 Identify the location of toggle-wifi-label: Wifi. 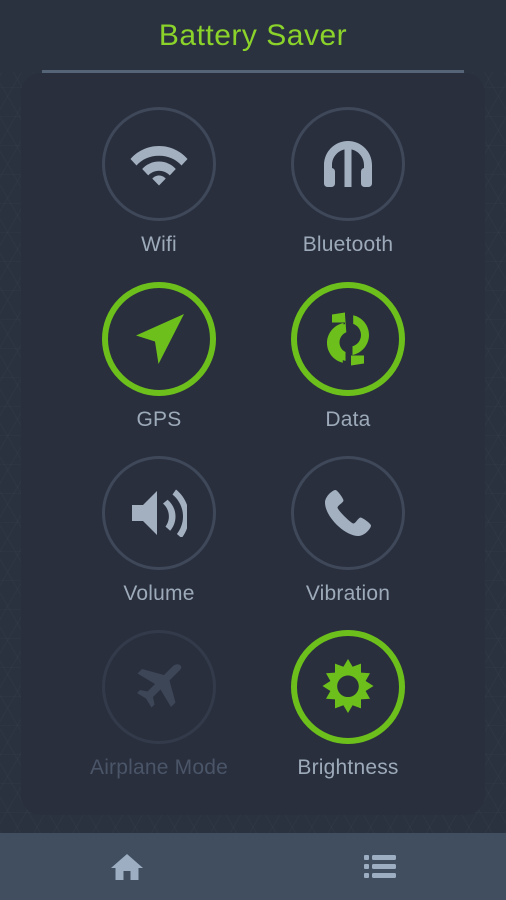
(159, 244).